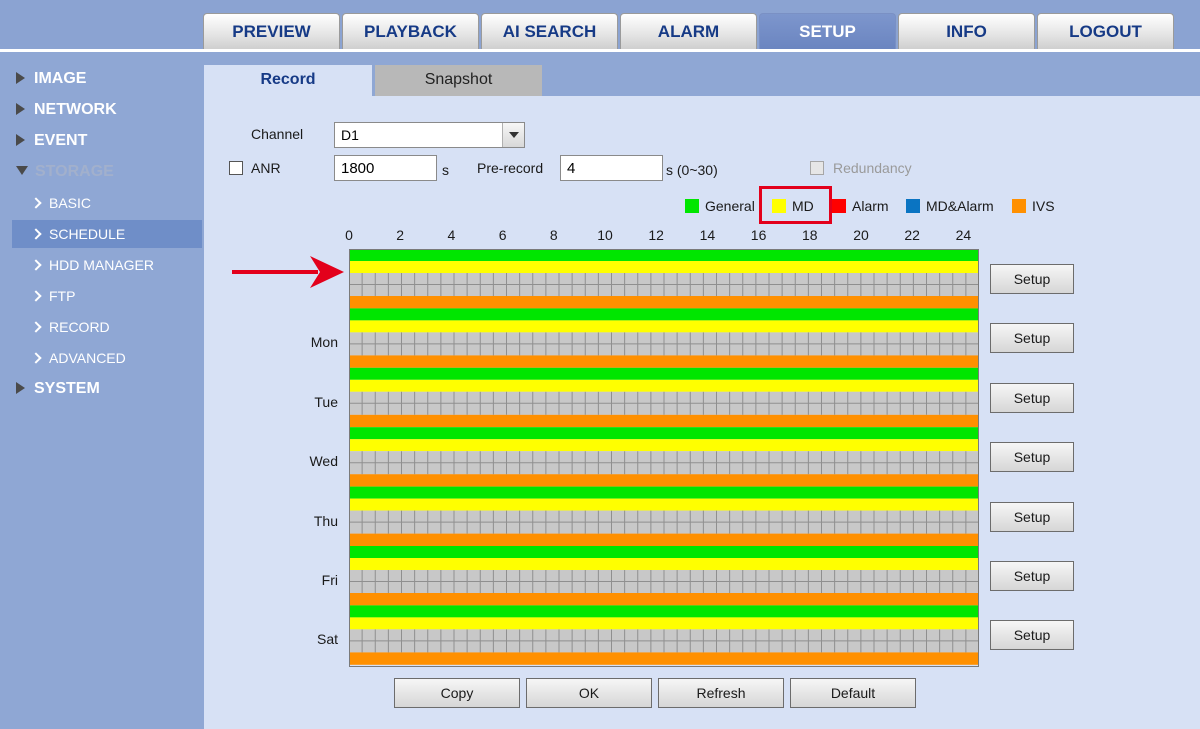 This screenshot has height=729, width=1200. What do you see at coordinates (692, 170) in the screenshot?
I see `prerecord-unit: s (0~30)` at bounding box center [692, 170].